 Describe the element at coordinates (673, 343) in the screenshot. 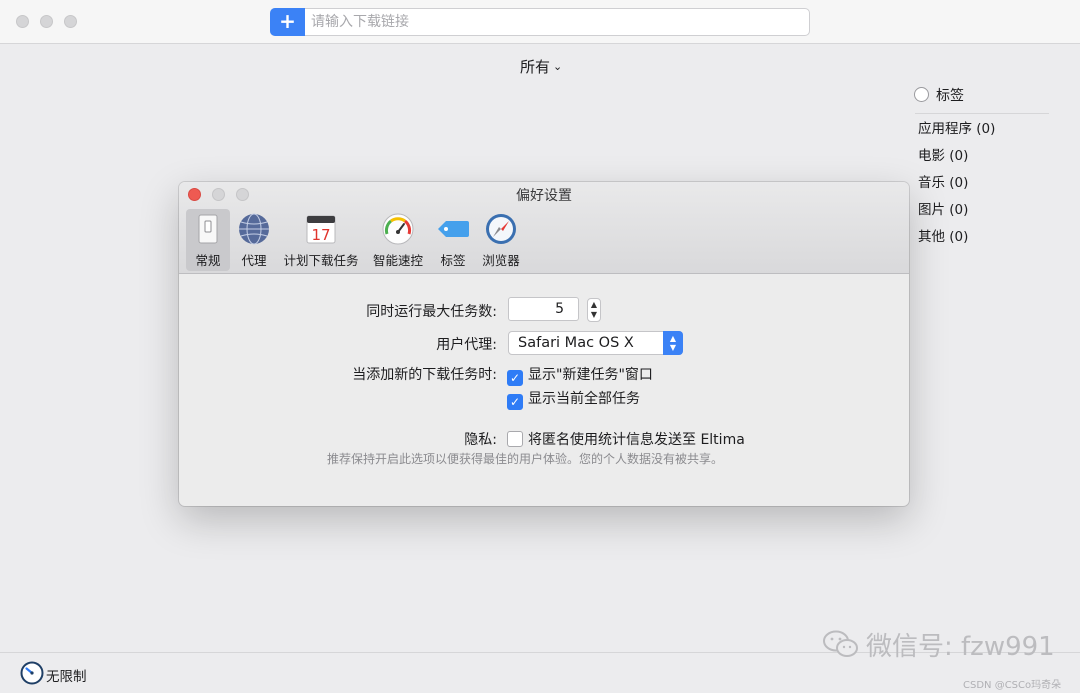

I see `updown-arrows-icon: ▲ ▼` at that location.